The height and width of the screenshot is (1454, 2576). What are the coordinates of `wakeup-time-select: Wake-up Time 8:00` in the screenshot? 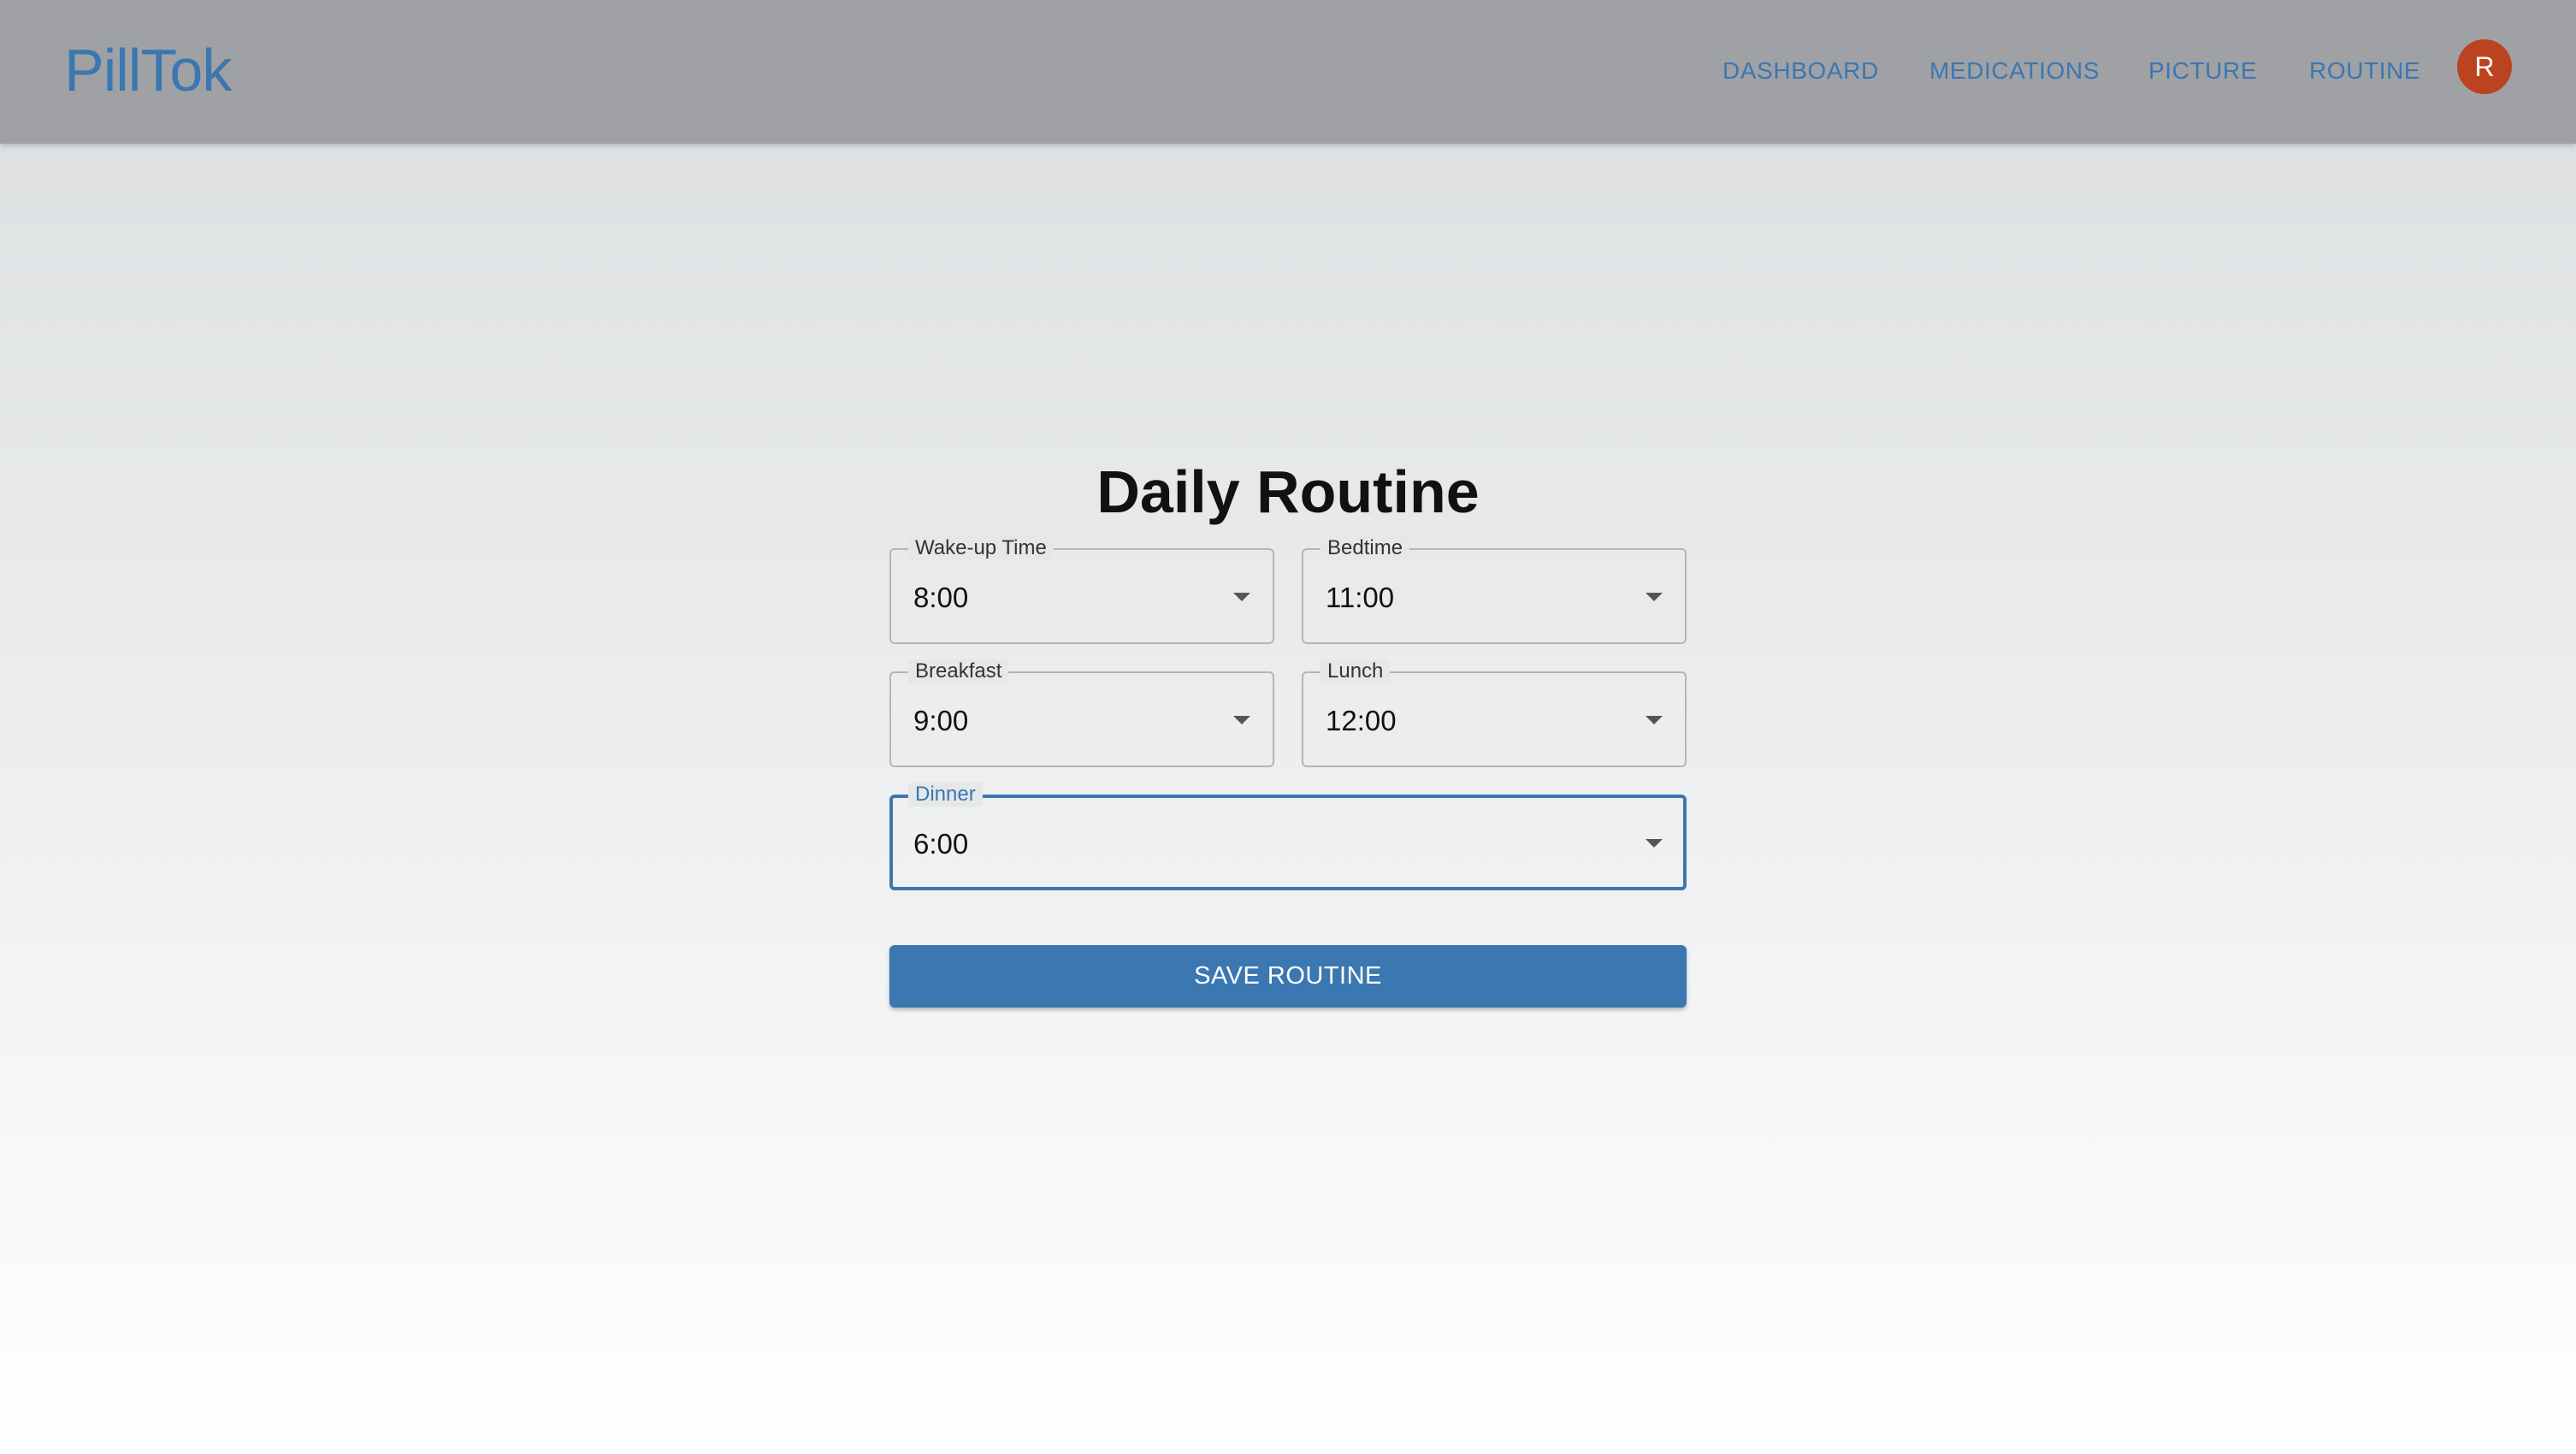 It's located at (1081, 590).